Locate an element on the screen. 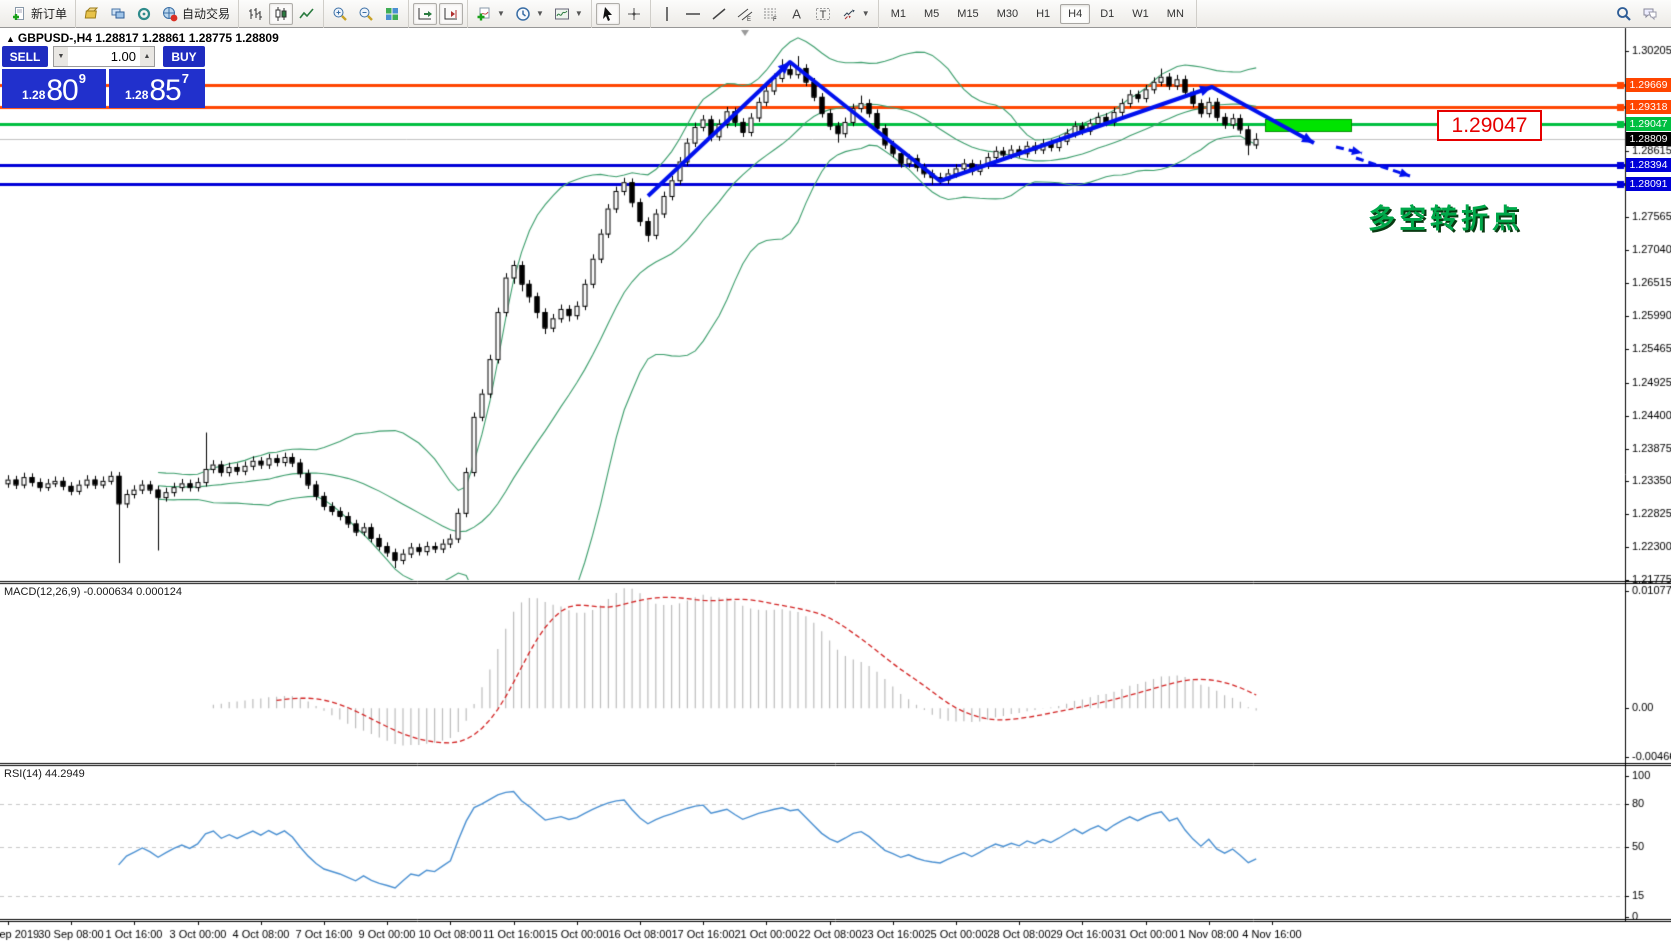  terminal-button is located at coordinates (118, 14).